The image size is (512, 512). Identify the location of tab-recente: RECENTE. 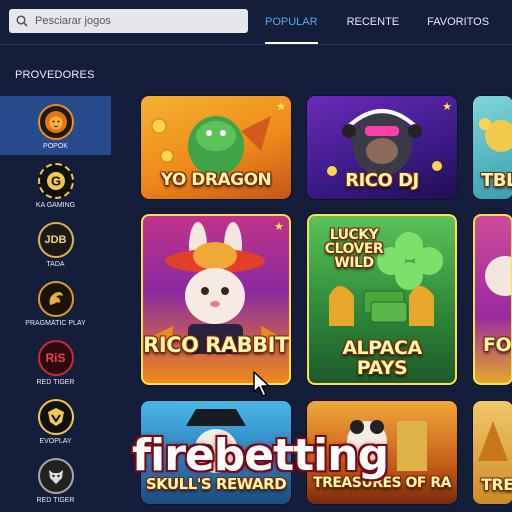
(373, 22).